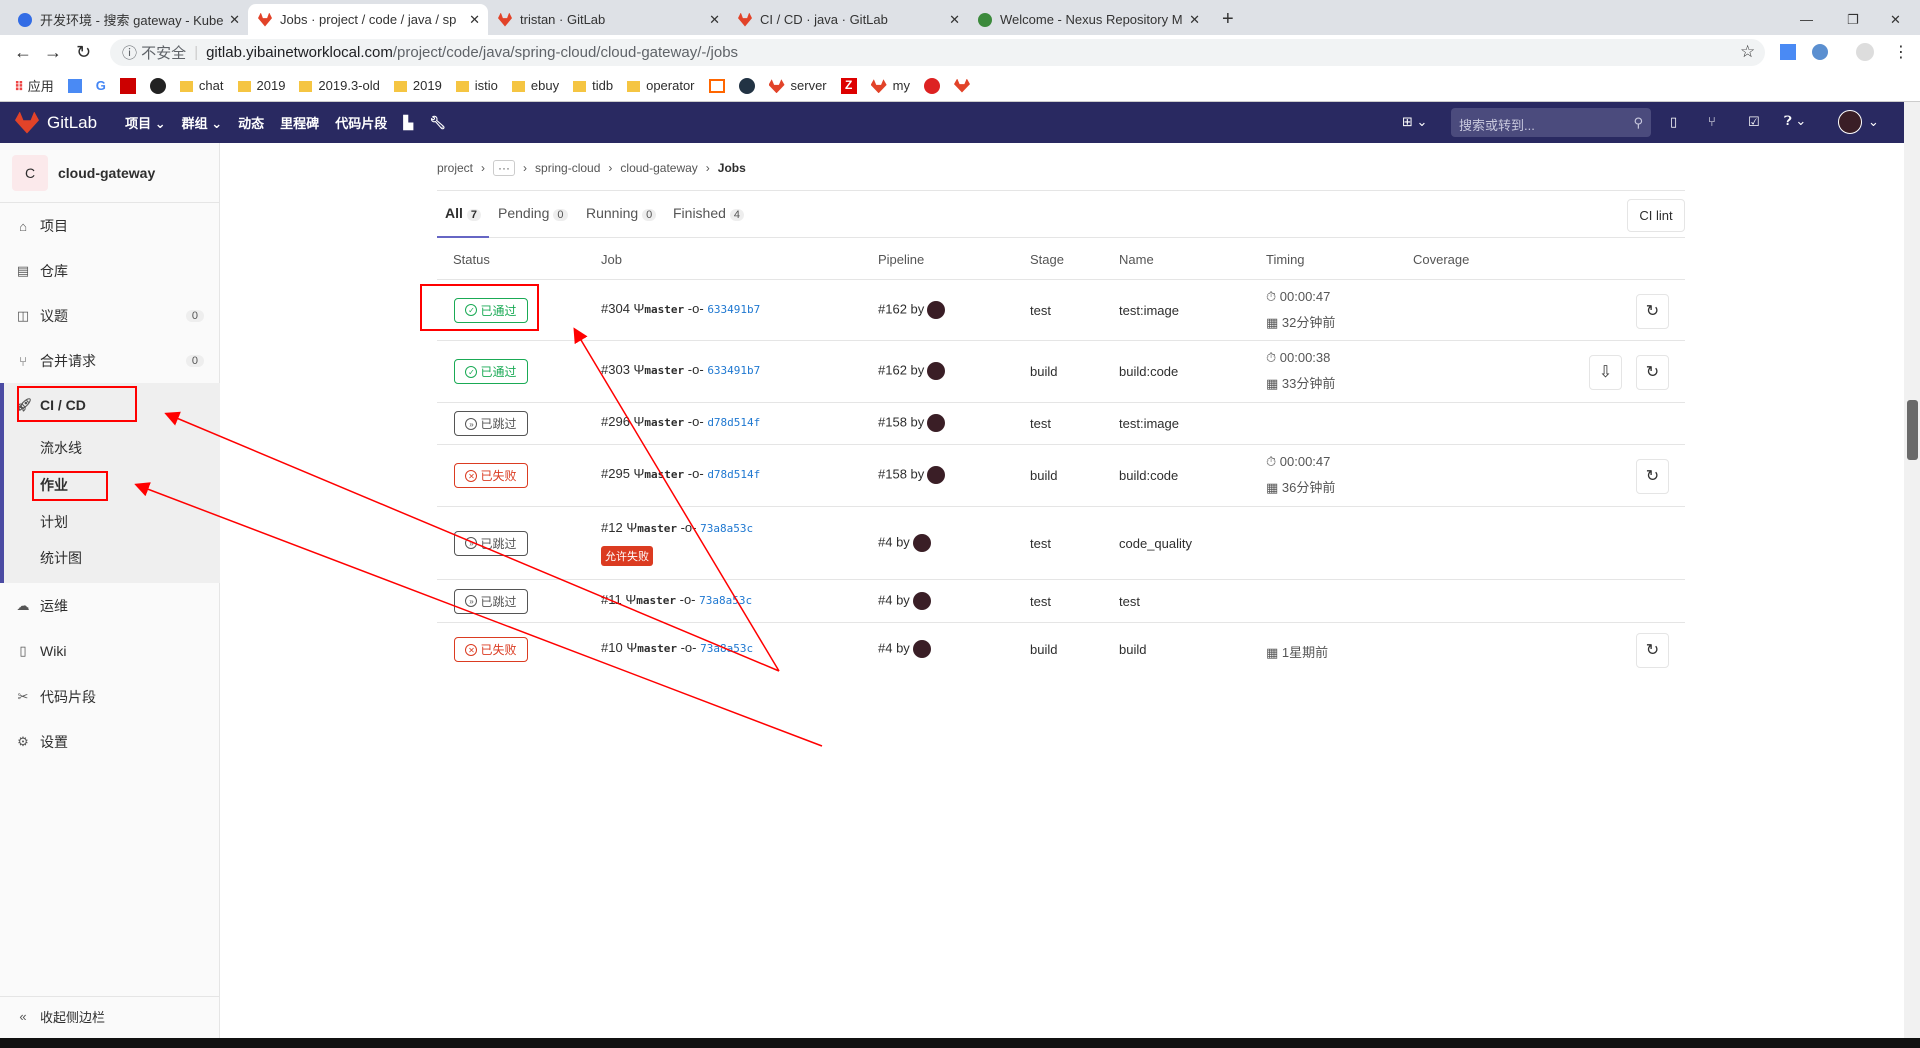 The height and width of the screenshot is (1048, 1920). What do you see at coordinates (960, 1043) in the screenshot?
I see `os-taskbar` at bounding box center [960, 1043].